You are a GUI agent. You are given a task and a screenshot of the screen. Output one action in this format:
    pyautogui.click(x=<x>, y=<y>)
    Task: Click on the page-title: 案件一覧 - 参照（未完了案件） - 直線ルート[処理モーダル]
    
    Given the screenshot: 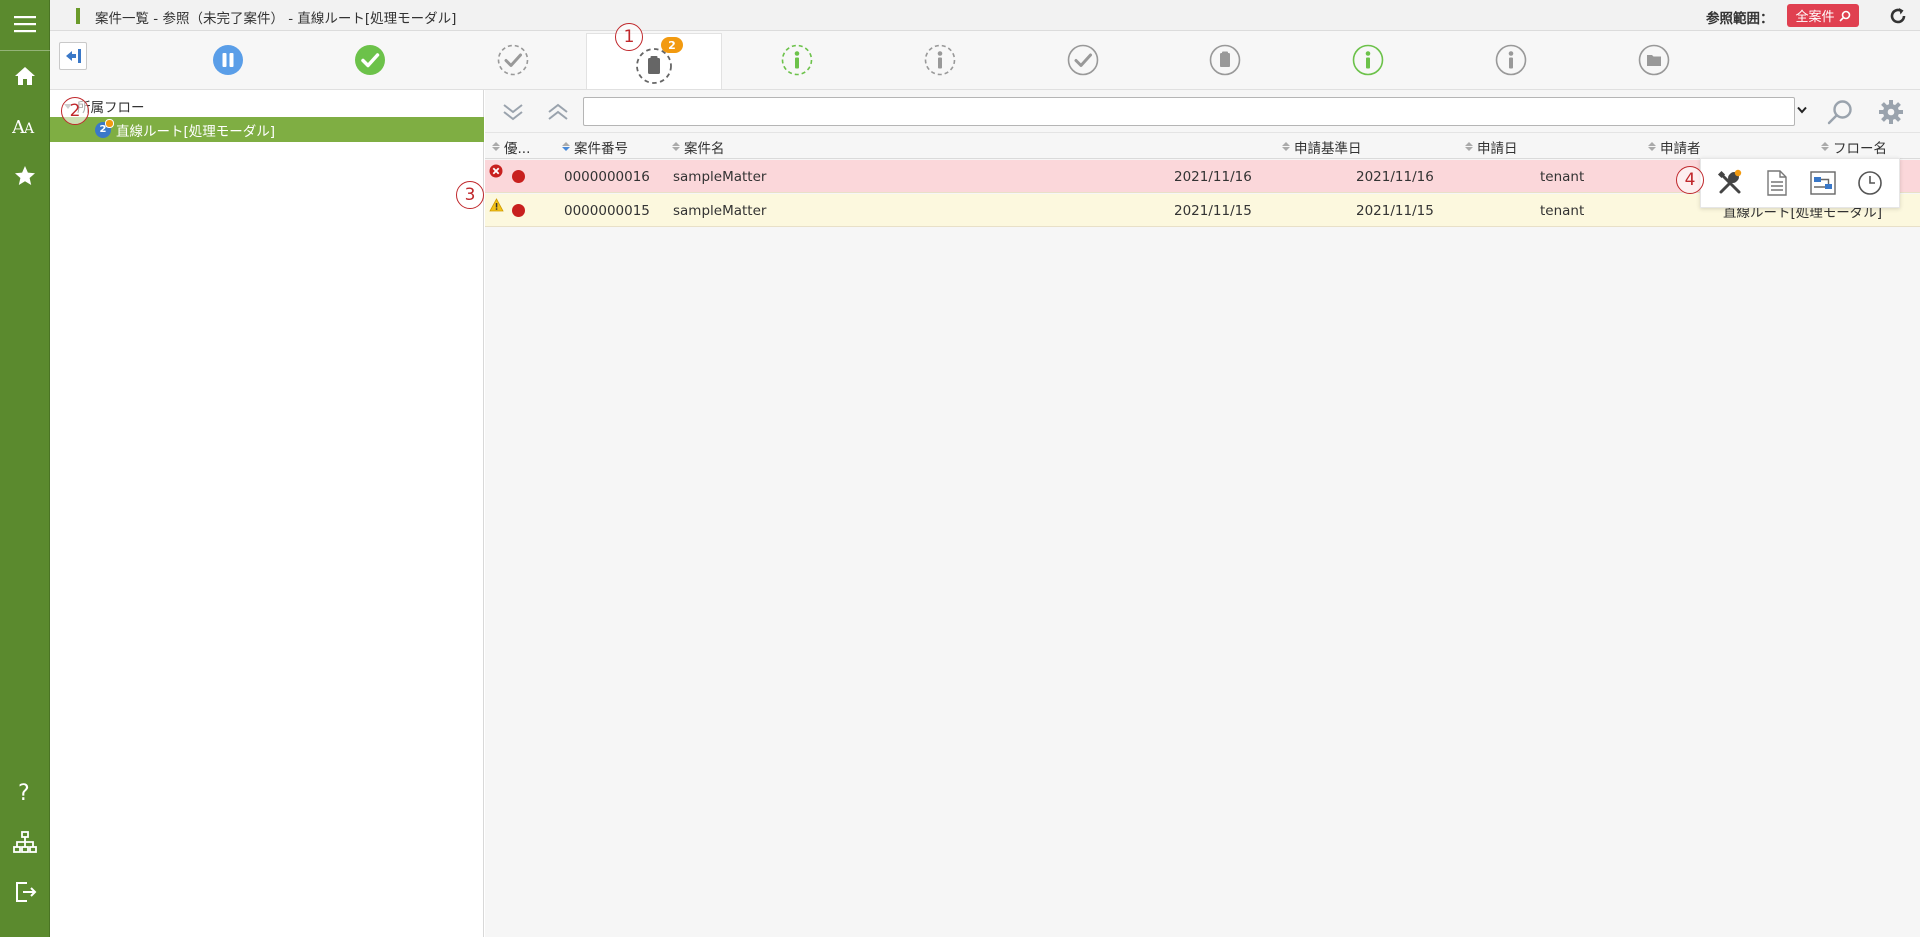 What is the action you would take?
    pyautogui.click(x=276, y=19)
    